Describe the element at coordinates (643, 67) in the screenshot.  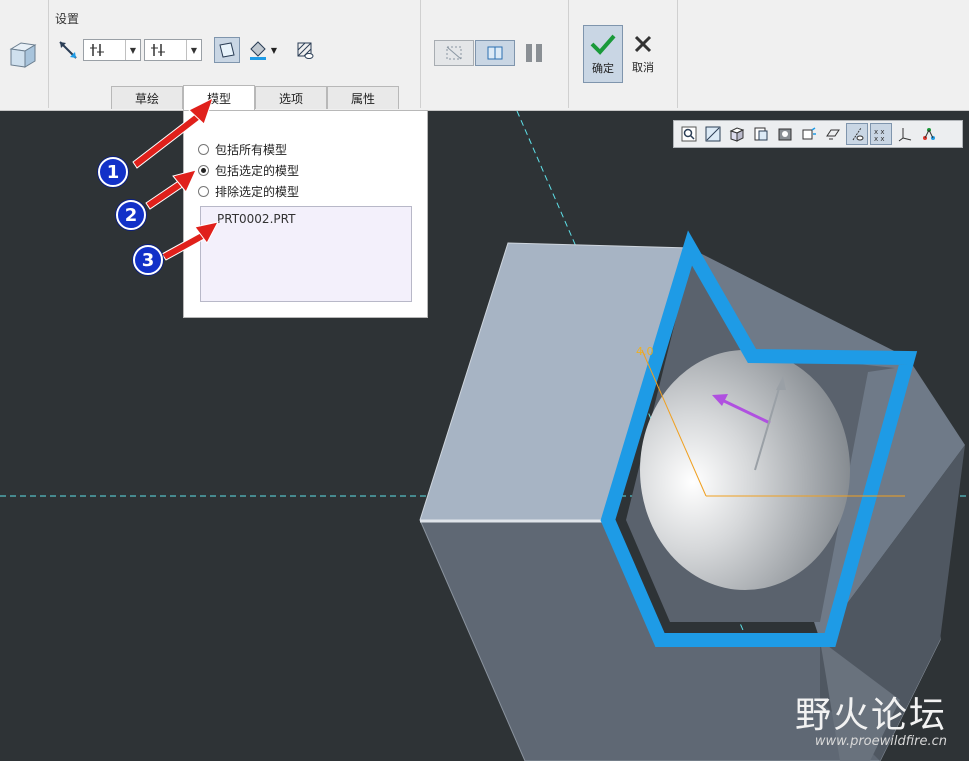
I see `cancel-label: 取消` at that location.